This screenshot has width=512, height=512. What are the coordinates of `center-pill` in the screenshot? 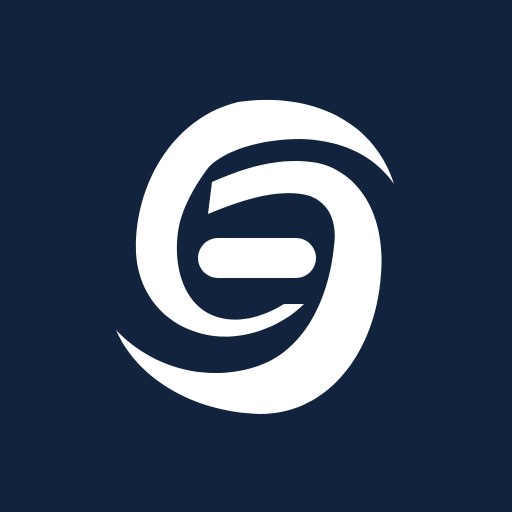 It's located at (257, 258).